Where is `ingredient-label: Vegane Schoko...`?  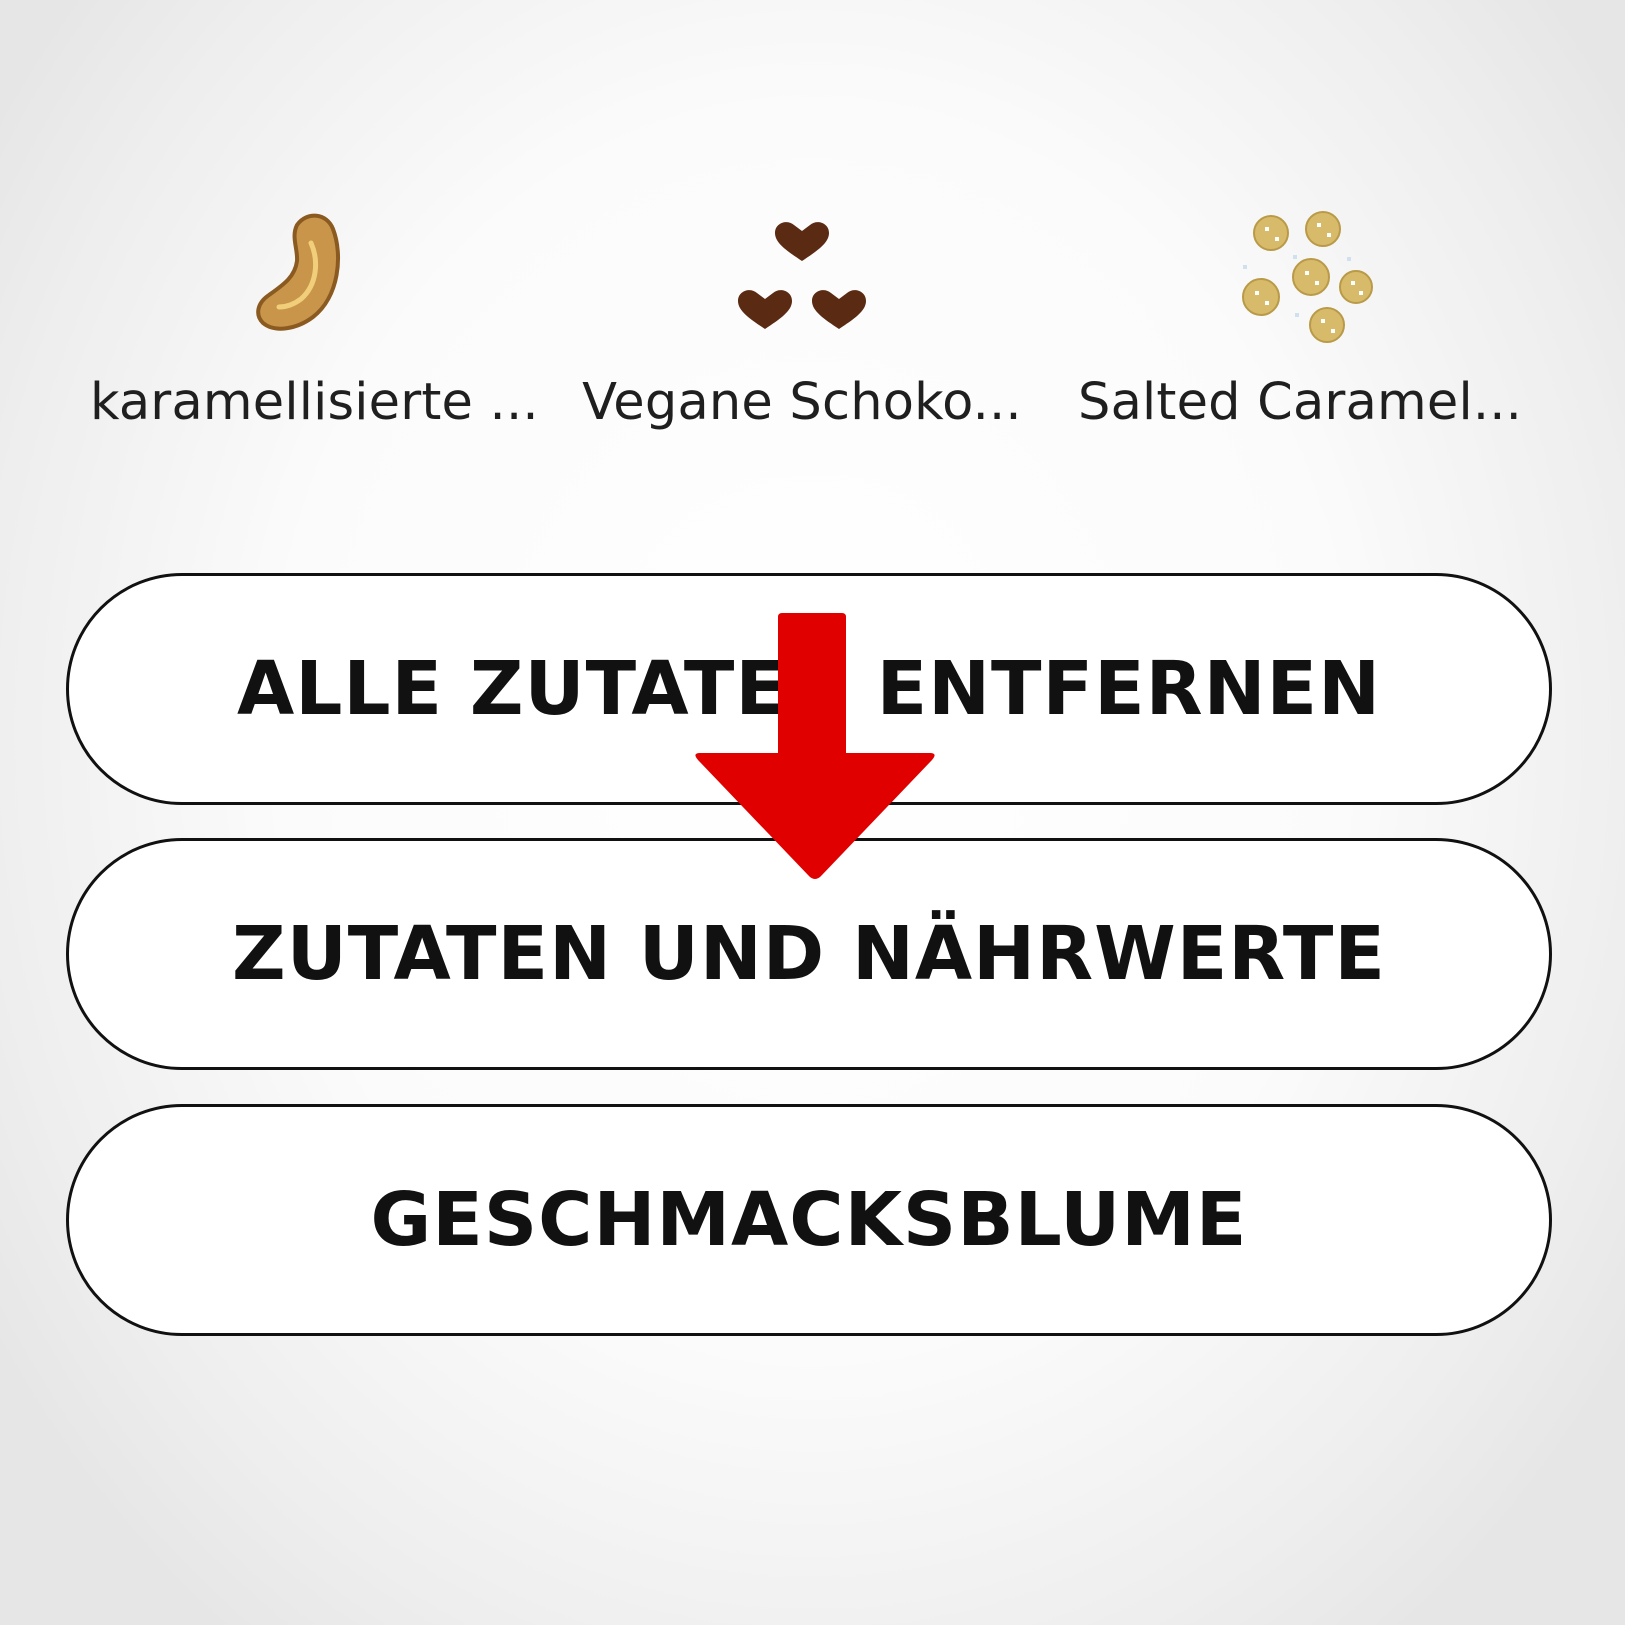 ingredient-label: Vegane Schoko... is located at coordinates (802, 402).